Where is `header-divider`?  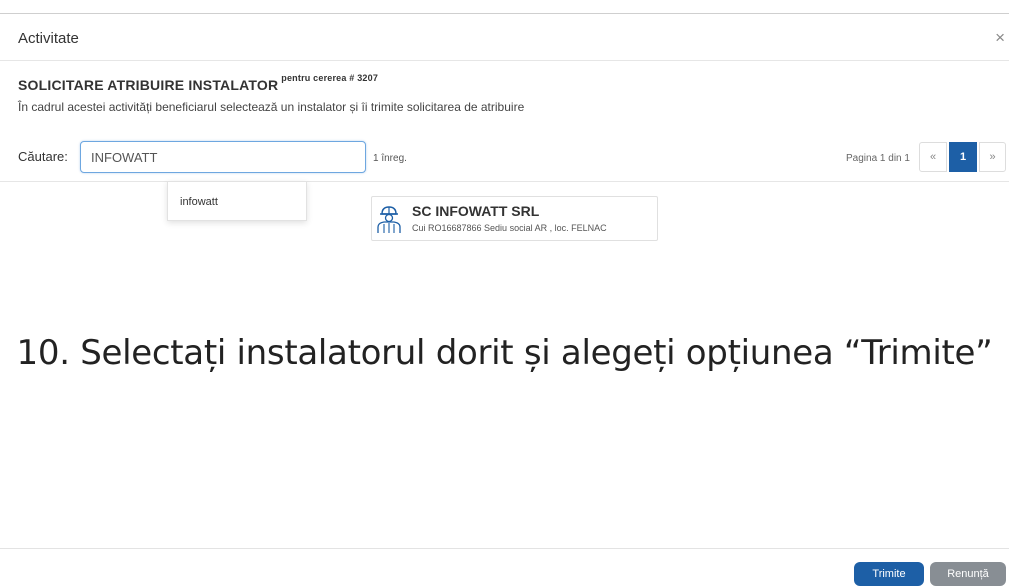 header-divider is located at coordinates (504, 60).